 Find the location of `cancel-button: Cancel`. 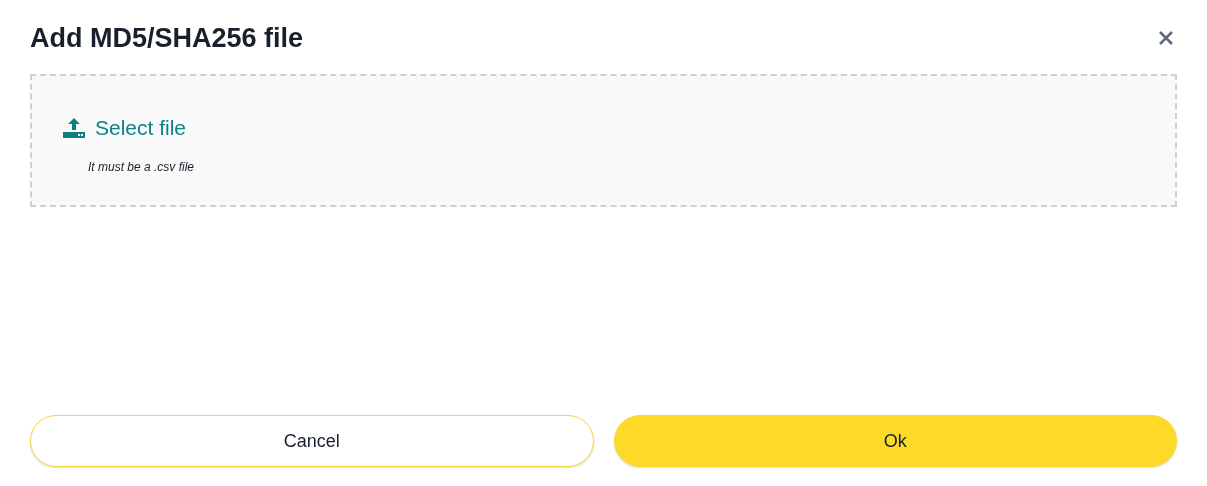

cancel-button: Cancel is located at coordinates (312, 441).